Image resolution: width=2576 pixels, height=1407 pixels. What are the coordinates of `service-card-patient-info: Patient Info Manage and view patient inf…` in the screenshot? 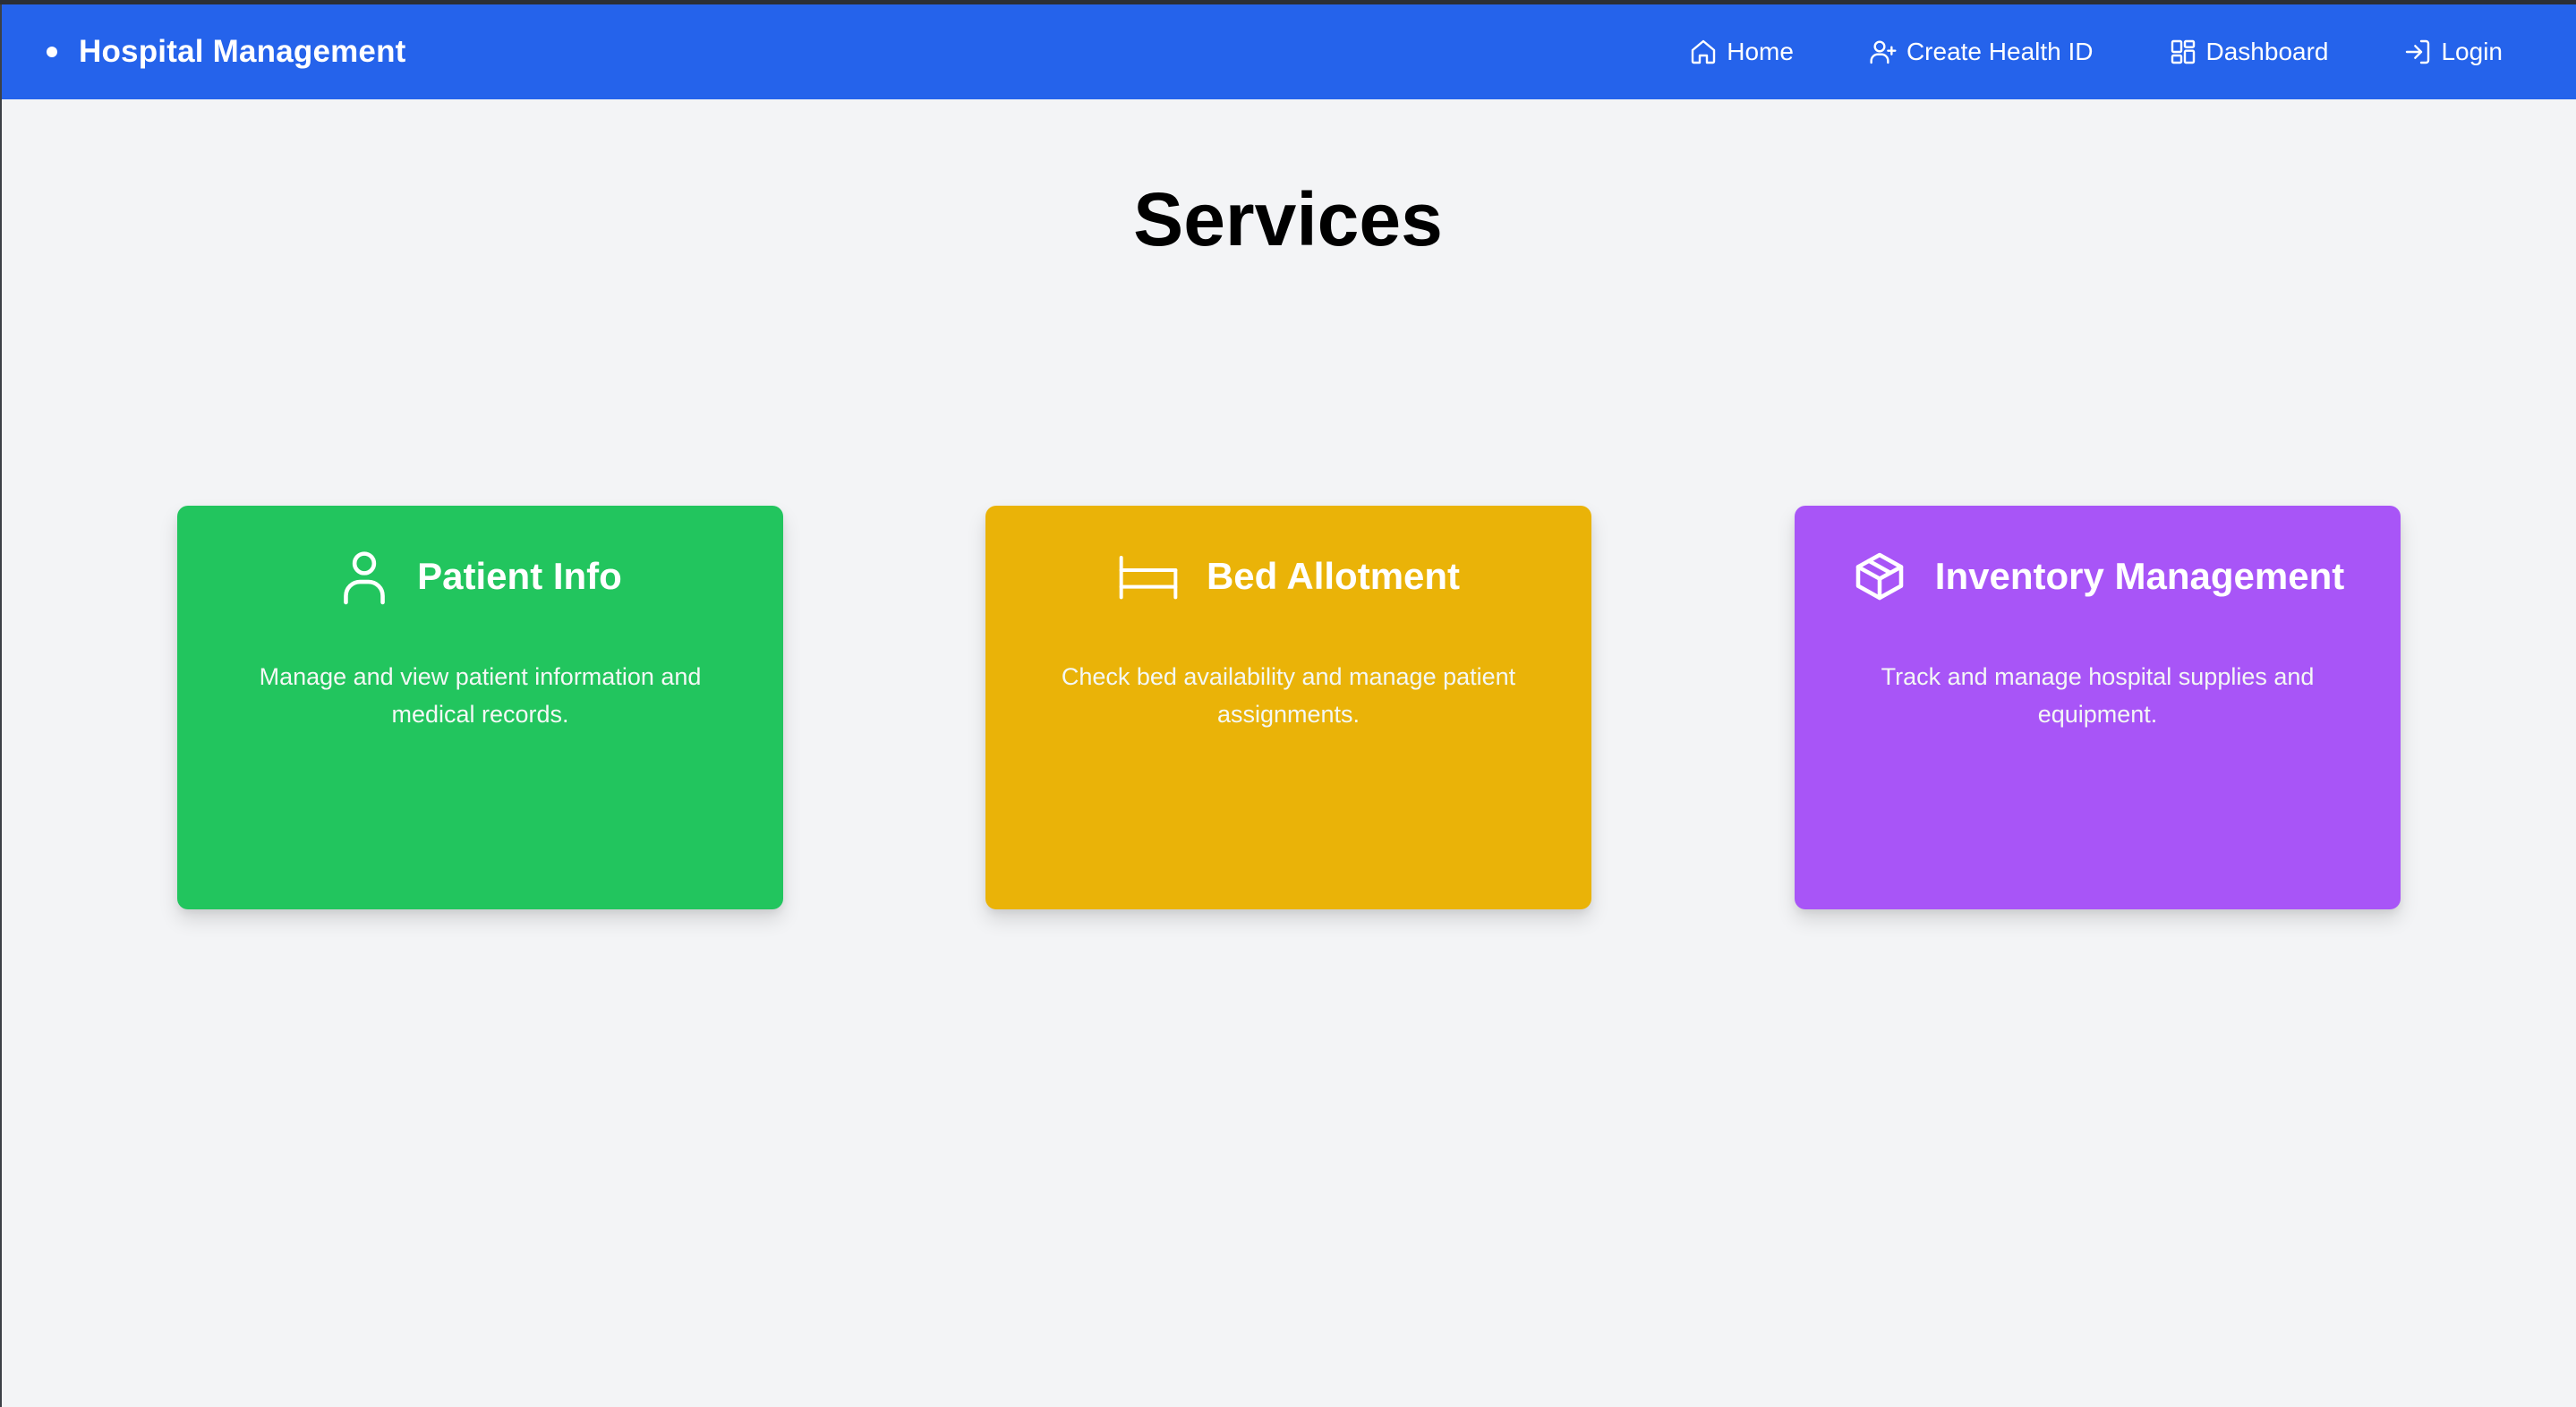 It's located at (480, 707).